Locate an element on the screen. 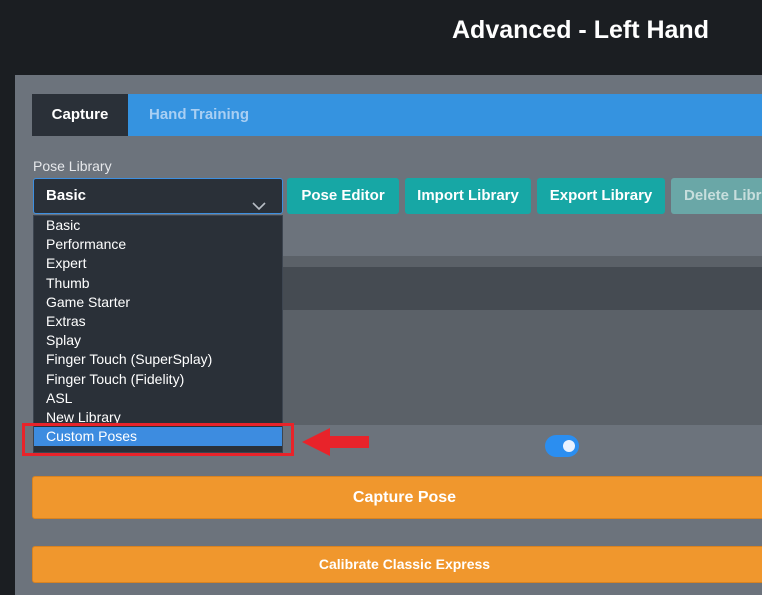  dropdown-option: Thumb is located at coordinates (158, 283).